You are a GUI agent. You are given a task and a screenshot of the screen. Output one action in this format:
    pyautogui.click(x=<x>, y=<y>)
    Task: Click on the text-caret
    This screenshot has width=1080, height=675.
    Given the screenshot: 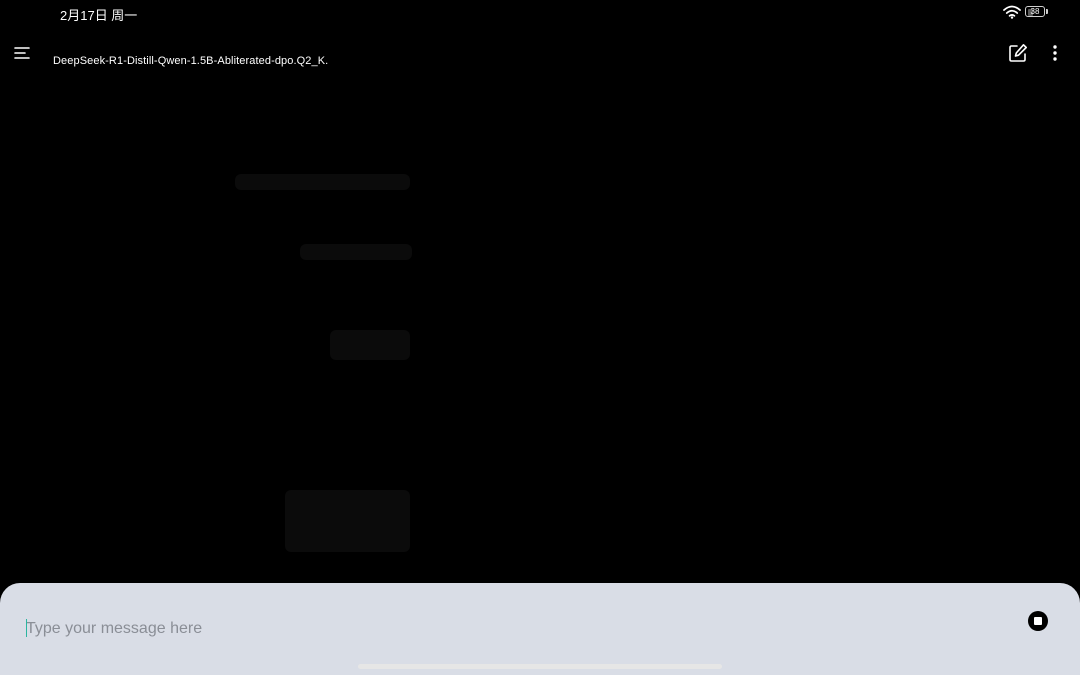 What is the action you would take?
    pyautogui.click(x=26, y=628)
    